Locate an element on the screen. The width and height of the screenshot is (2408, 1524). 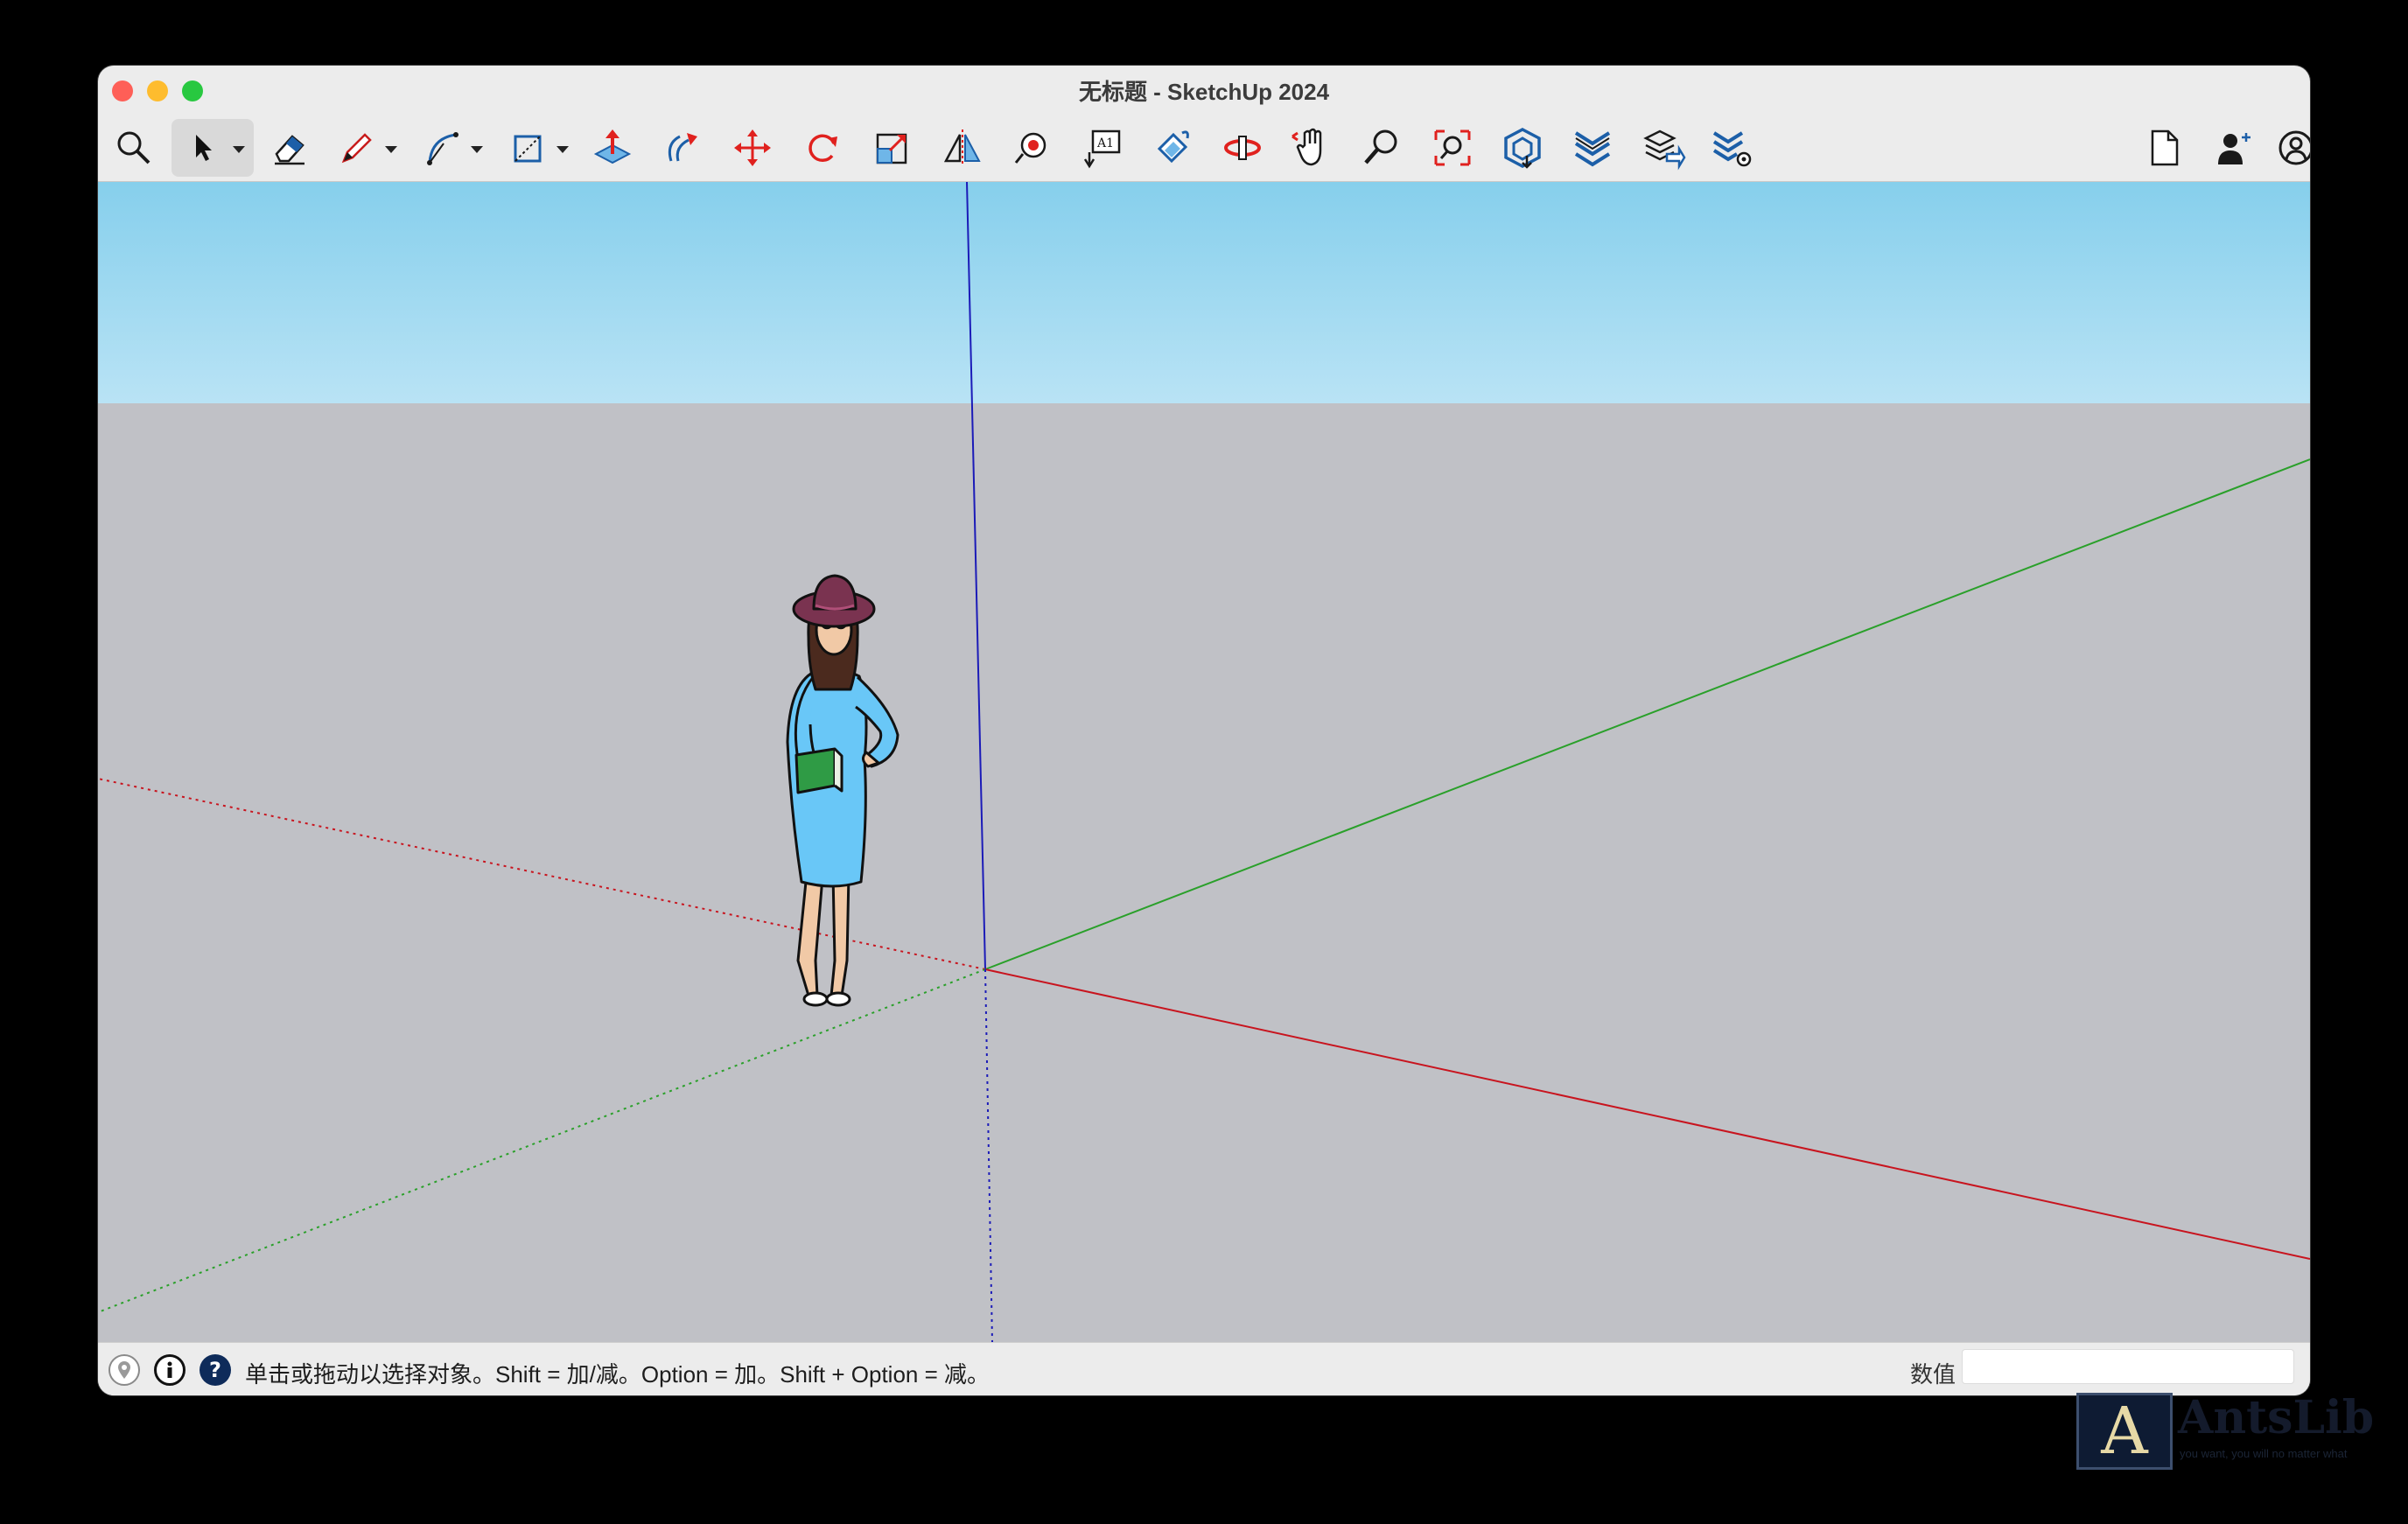
pencil-icon is located at coordinates (356, 148).